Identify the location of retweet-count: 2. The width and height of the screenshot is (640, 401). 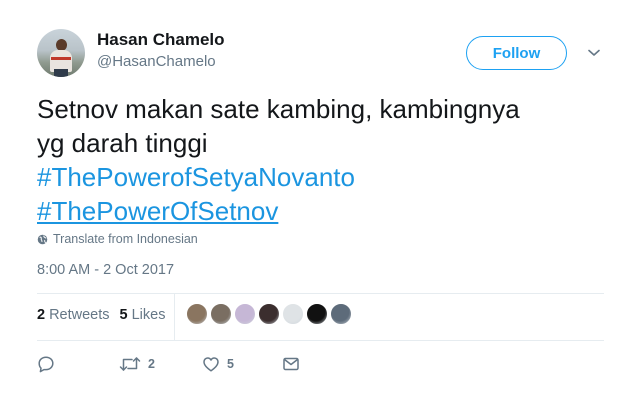
(151, 364).